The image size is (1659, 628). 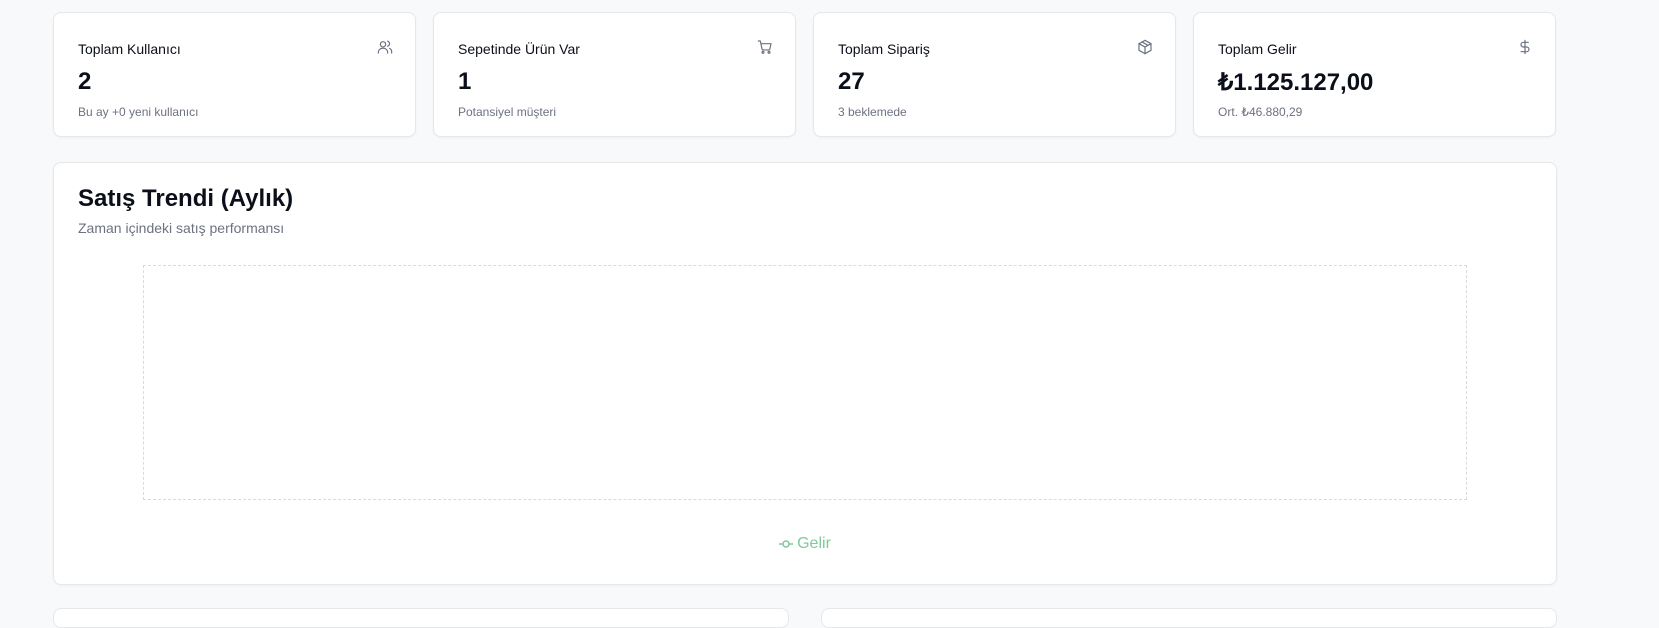 I want to click on legend-line-icon, so click(x=786, y=544).